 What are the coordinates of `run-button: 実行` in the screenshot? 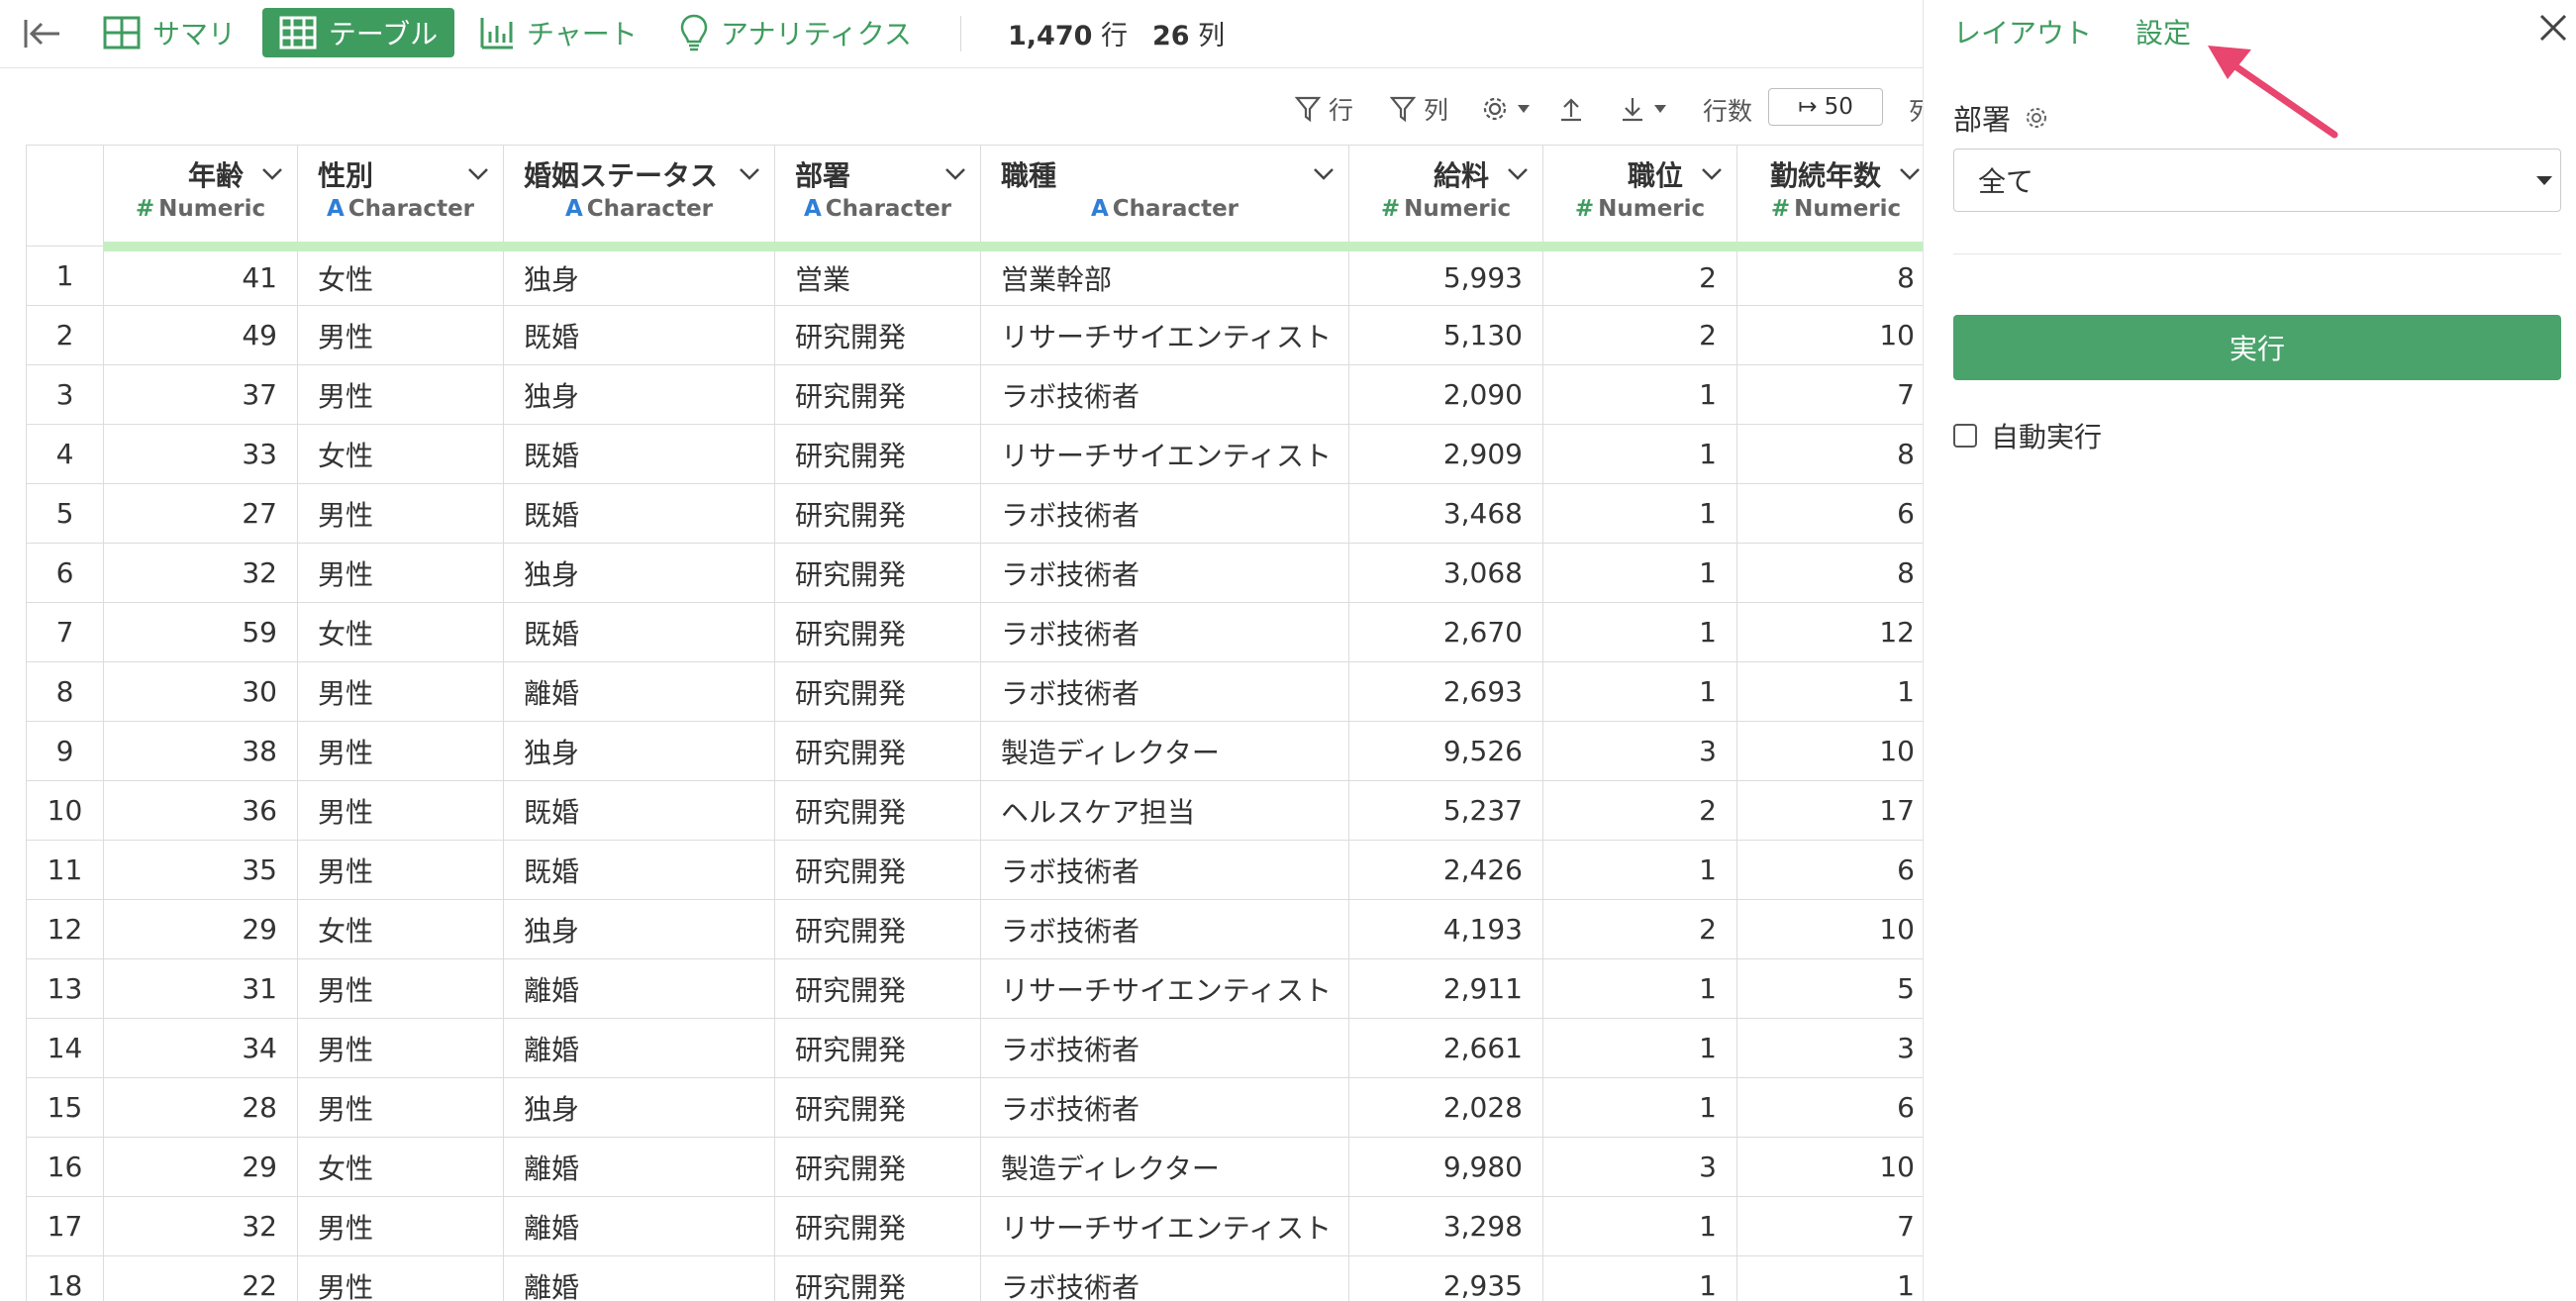 It's located at (2257, 347).